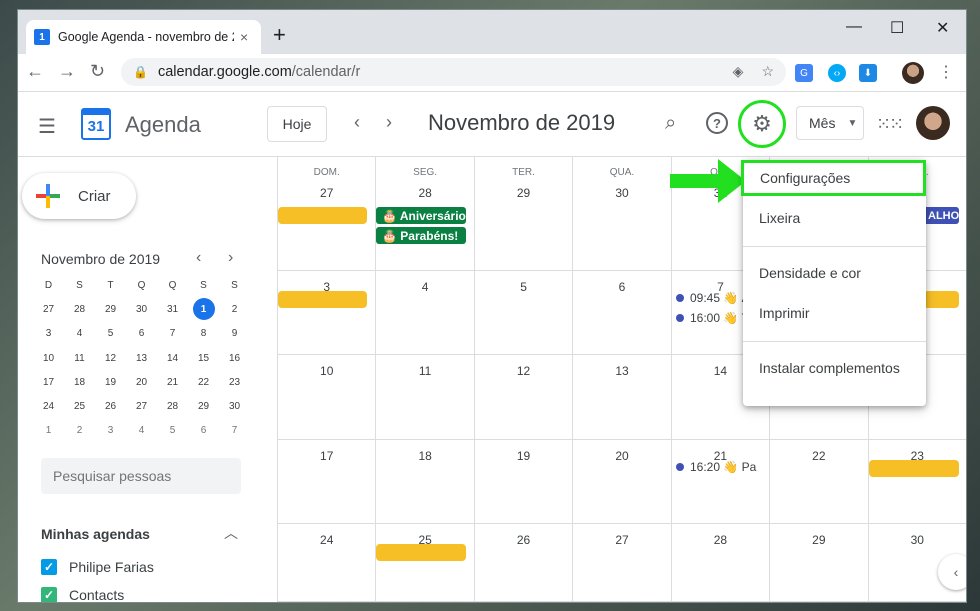  What do you see at coordinates (141, 358) in the screenshot?
I see `mini-day: 13` at bounding box center [141, 358].